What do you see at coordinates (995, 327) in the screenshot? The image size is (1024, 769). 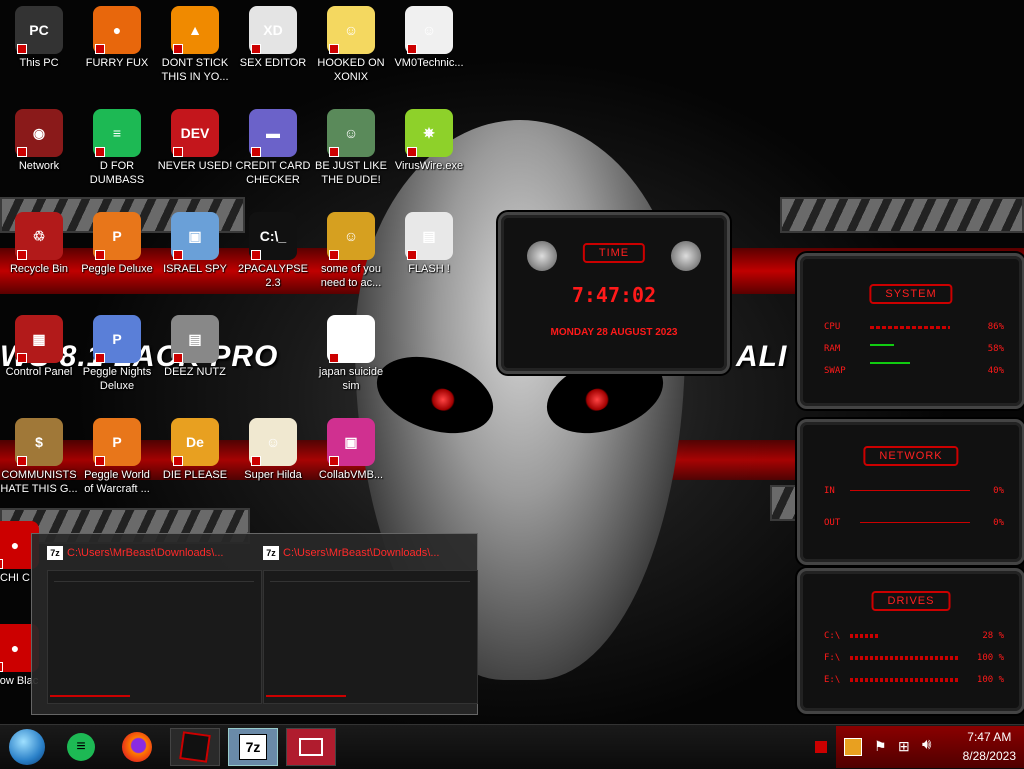 I see `cpu-value: 86%` at bounding box center [995, 327].